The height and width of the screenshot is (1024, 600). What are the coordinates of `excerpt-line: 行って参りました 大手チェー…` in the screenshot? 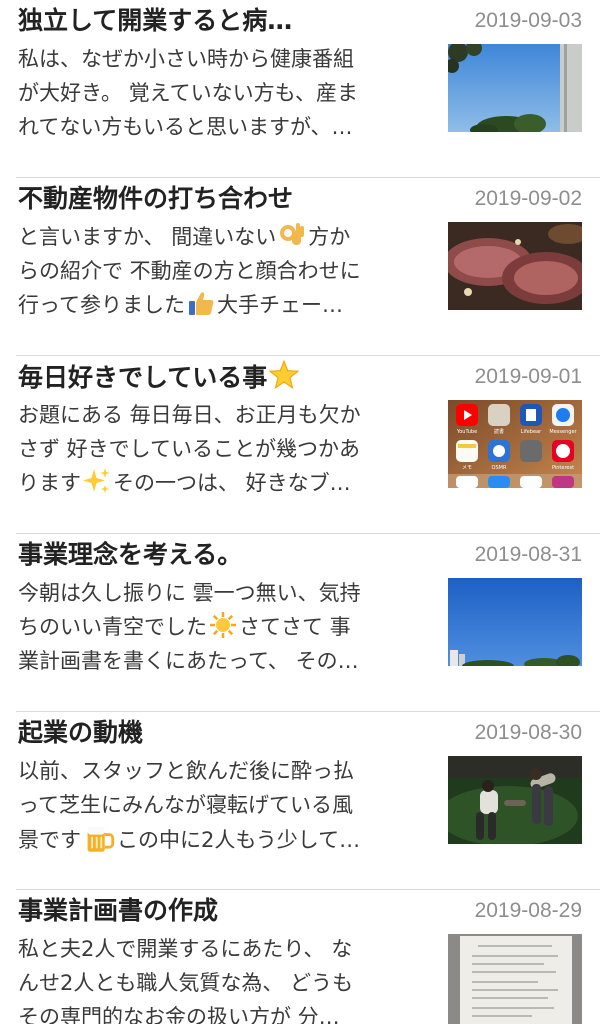 It's located at (226, 305).